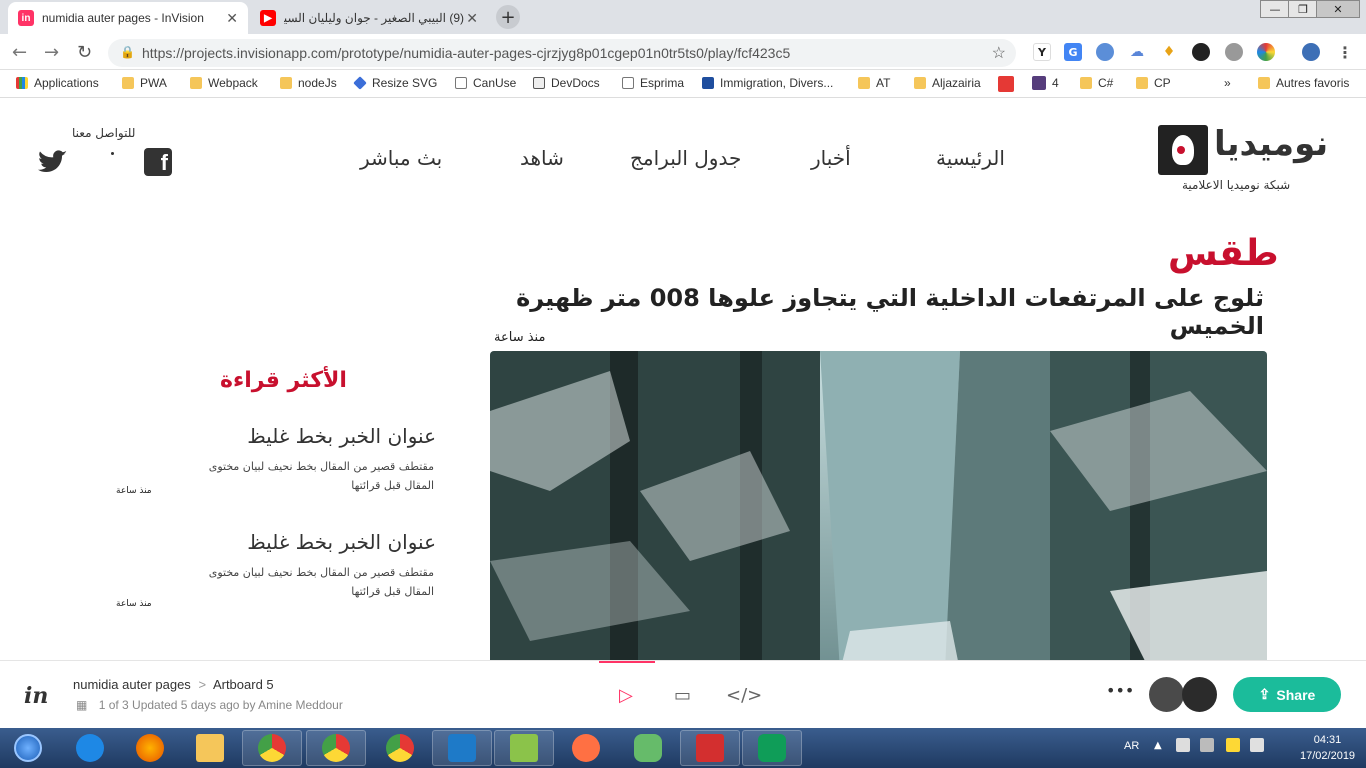  What do you see at coordinates (999, 53) in the screenshot?
I see `bookmark-star-icon: ☆` at bounding box center [999, 53].